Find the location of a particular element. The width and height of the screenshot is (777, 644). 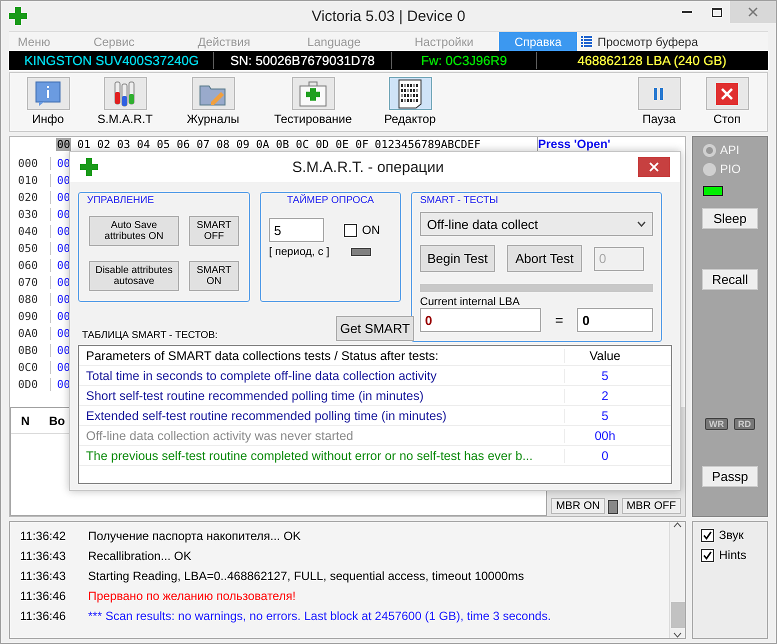

hex-offset: 0A0 is located at coordinates (28, 333).